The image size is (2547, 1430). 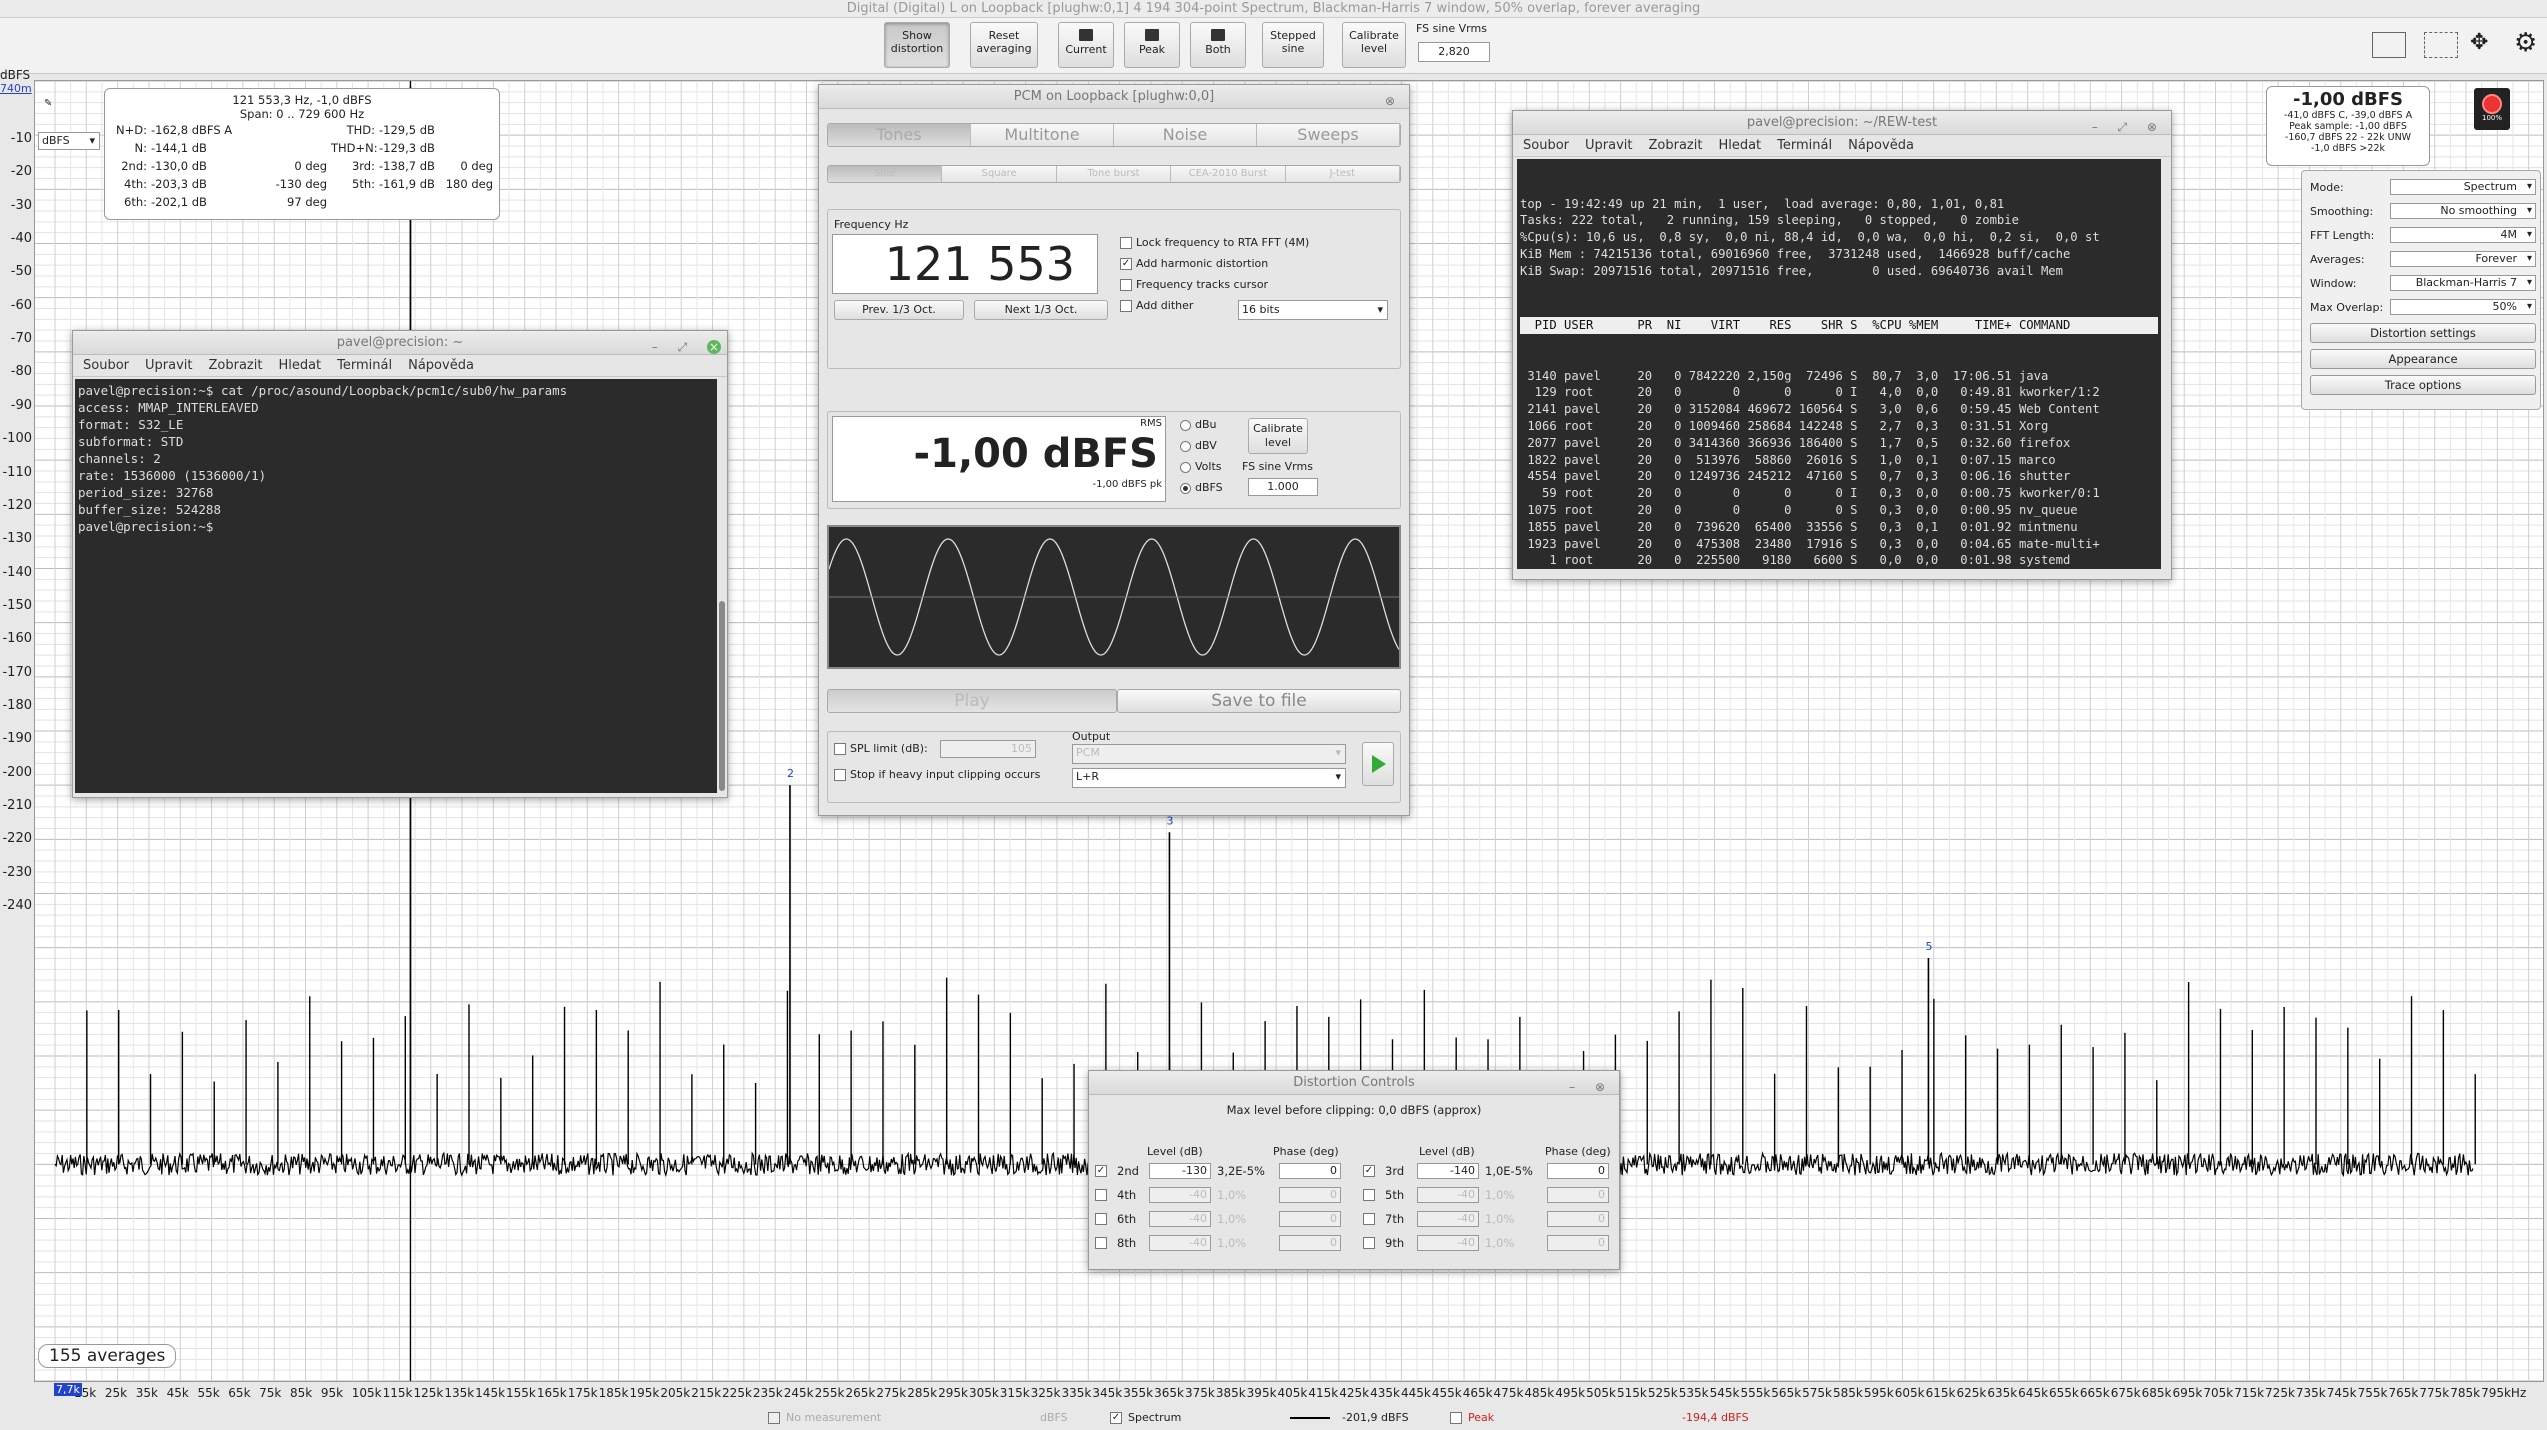 What do you see at coordinates (2463, 307) in the screenshot?
I see `setting-dropdown: 50%` at bounding box center [2463, 307].